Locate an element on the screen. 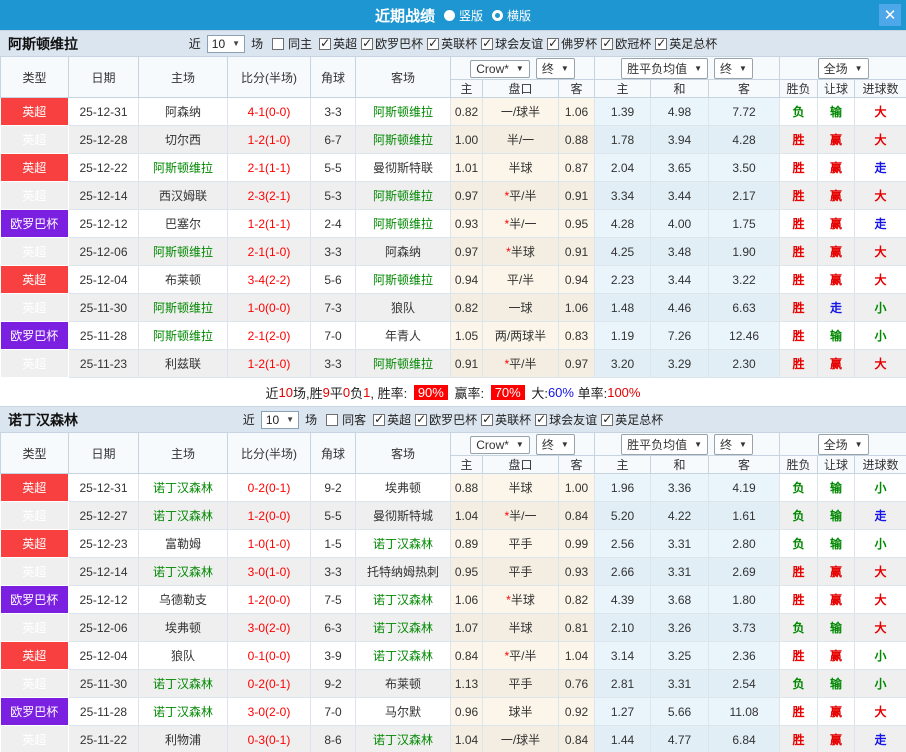 The height and width of the screenshot is (752, 906). avg-home-cell: 3.20 is located at coordinates (623, 363).